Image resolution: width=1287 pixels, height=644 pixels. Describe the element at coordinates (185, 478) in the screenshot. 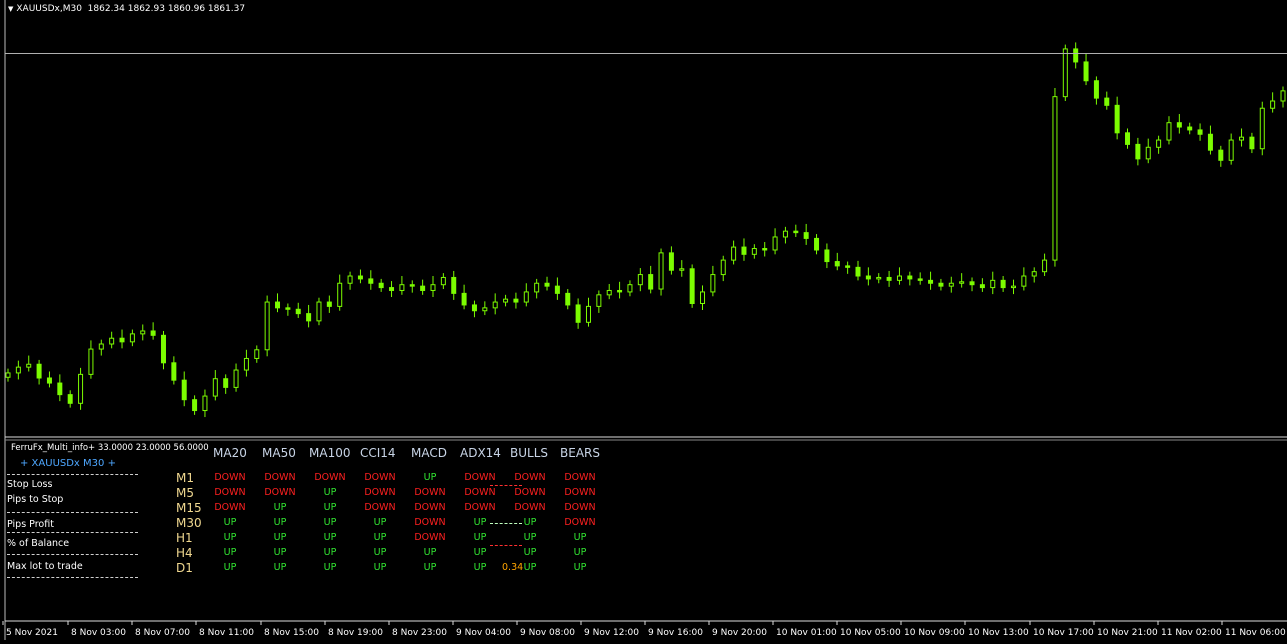

I see `timeframe-label: M1` at that location.